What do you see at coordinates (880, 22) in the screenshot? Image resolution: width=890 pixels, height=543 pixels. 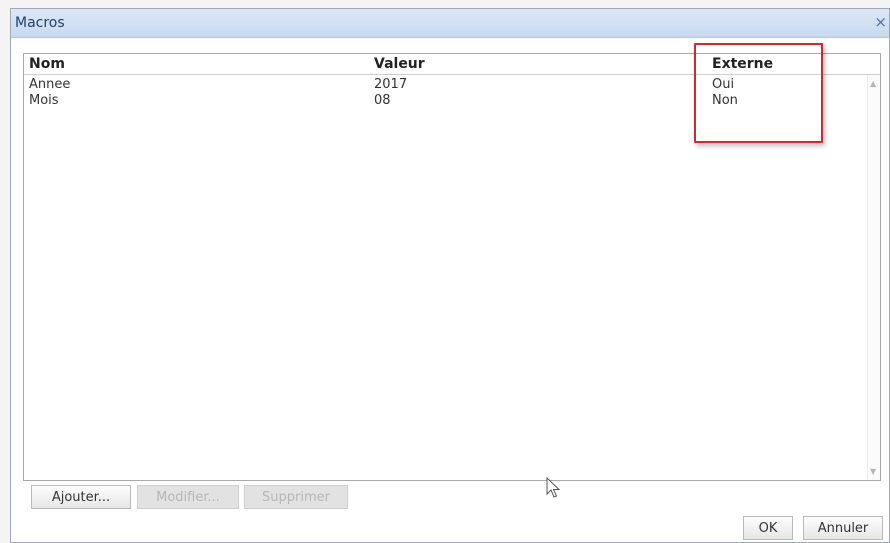 I see `close-icon: ×` at bounding box center [880, 22].